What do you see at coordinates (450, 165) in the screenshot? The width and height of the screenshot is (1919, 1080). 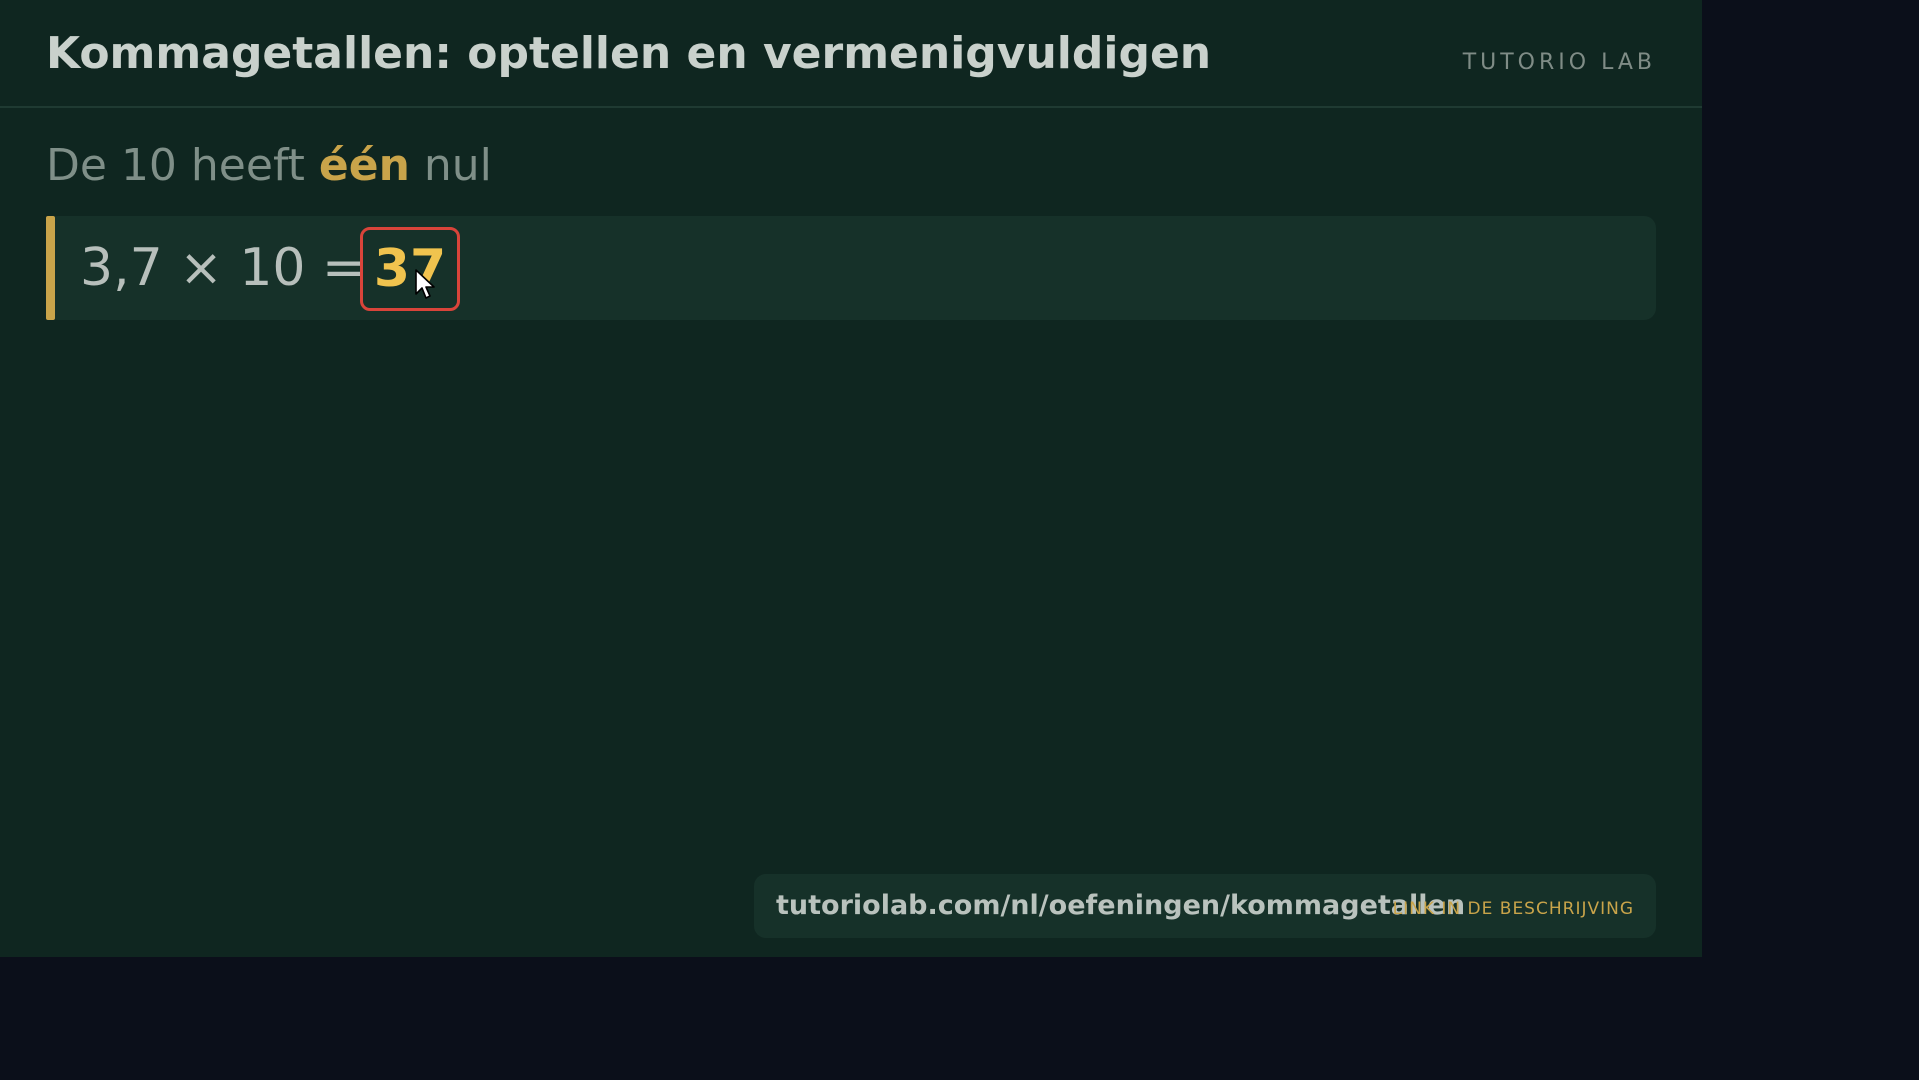 I see `subtitle-suffix: nul` at bounding box center [450, 165].